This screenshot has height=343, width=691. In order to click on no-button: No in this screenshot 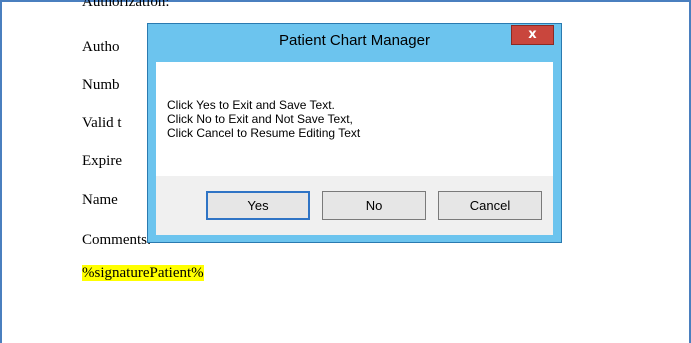, I will do `click(374, 205)`.